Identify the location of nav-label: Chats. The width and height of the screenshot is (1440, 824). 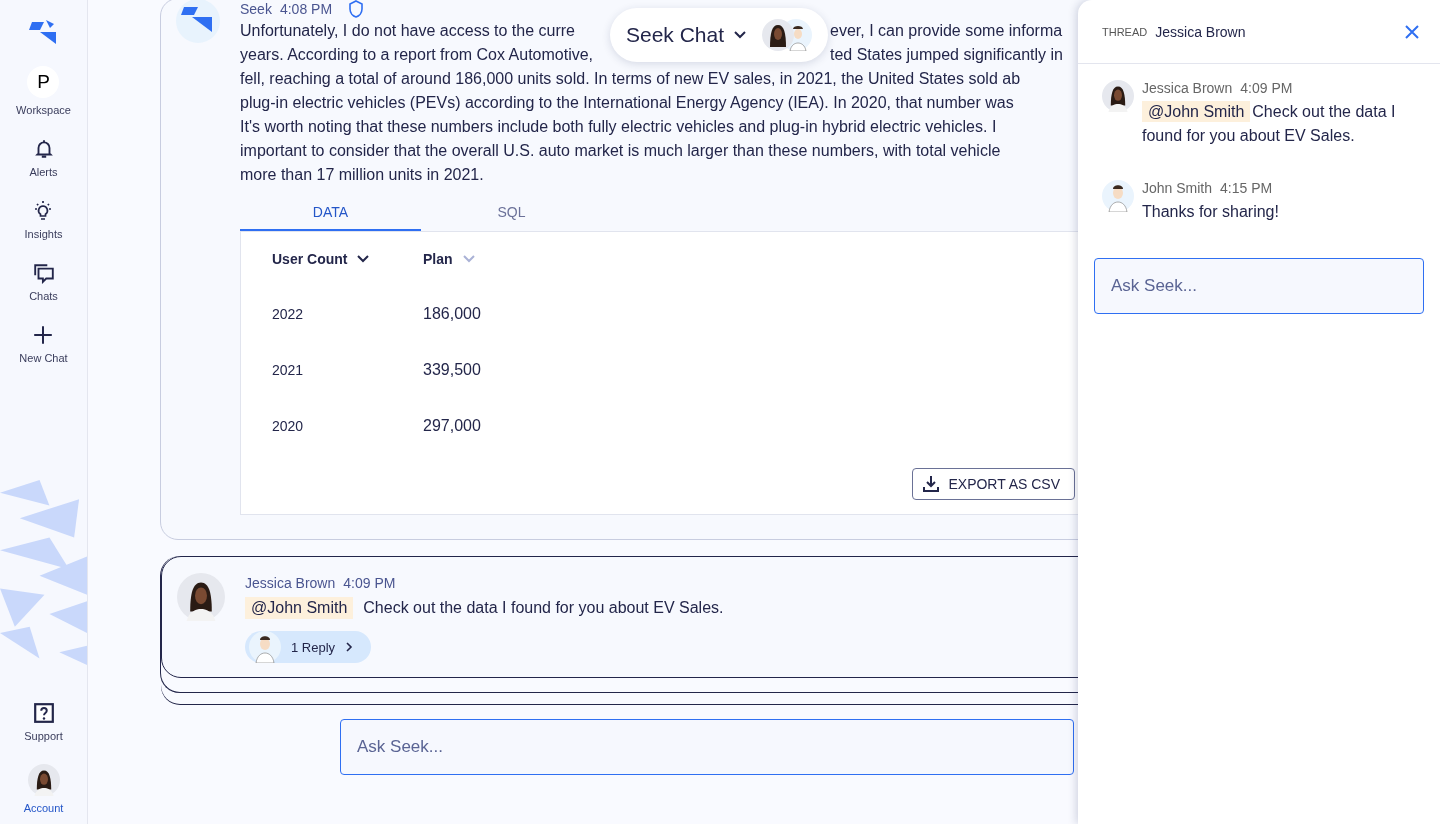
(43, 296).